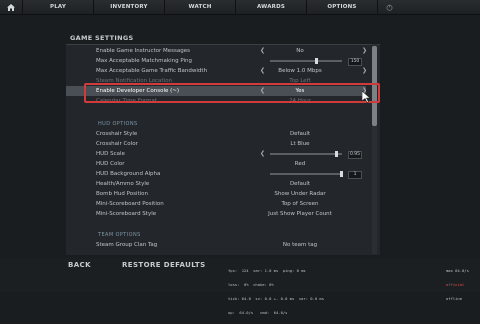  What do you see at coordinates (457, 271) in the screenshot?
I see `net-graph-line: max 64.0/s` at bounding box center [457, 271].